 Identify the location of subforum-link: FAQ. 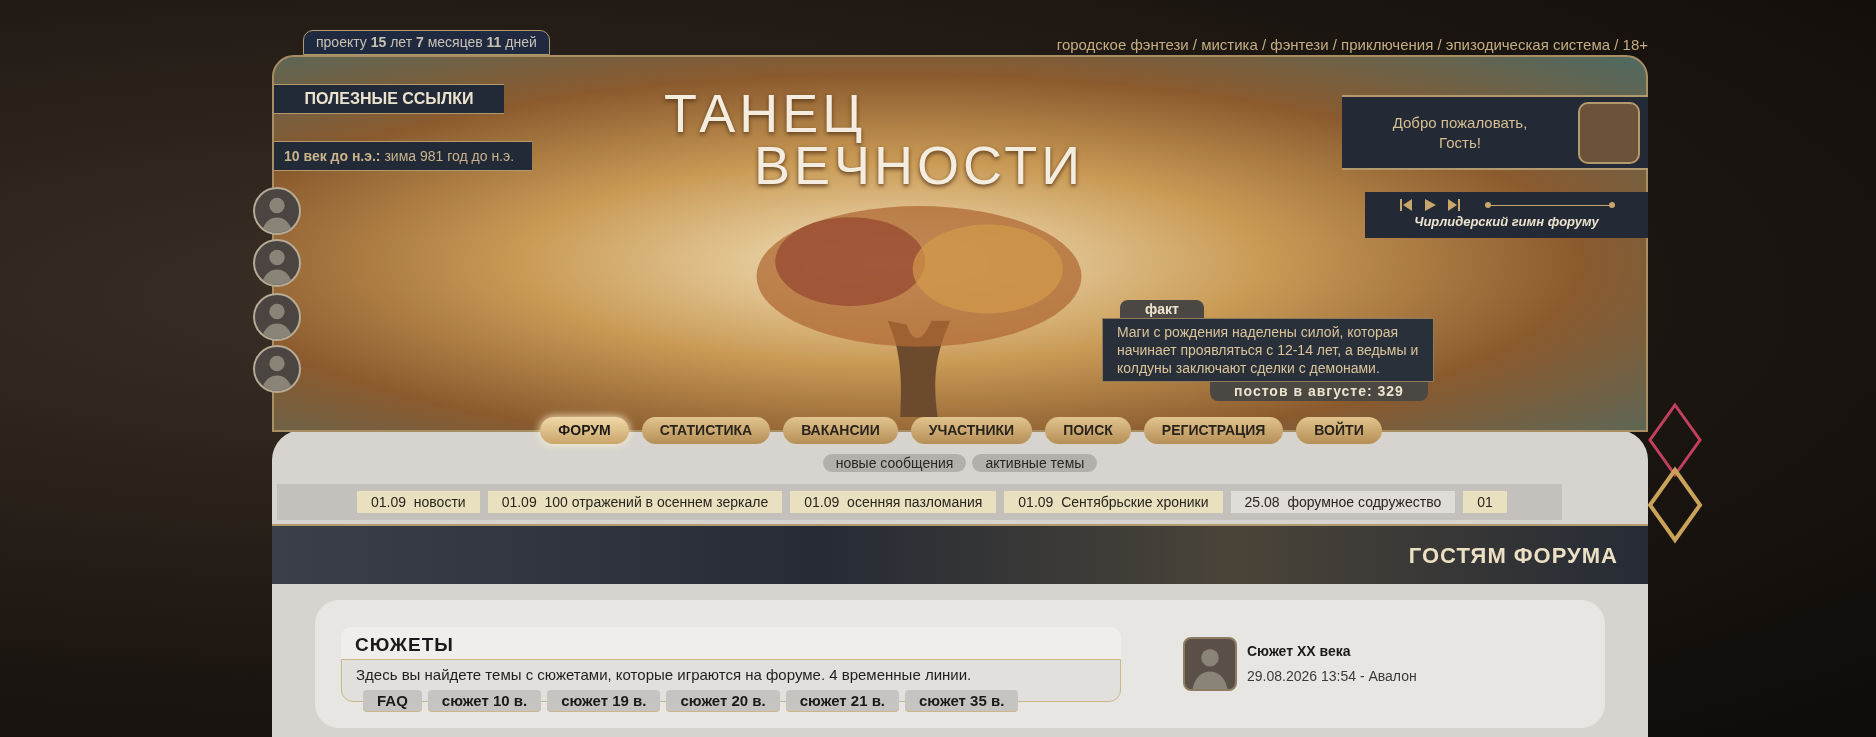
(392, 700).